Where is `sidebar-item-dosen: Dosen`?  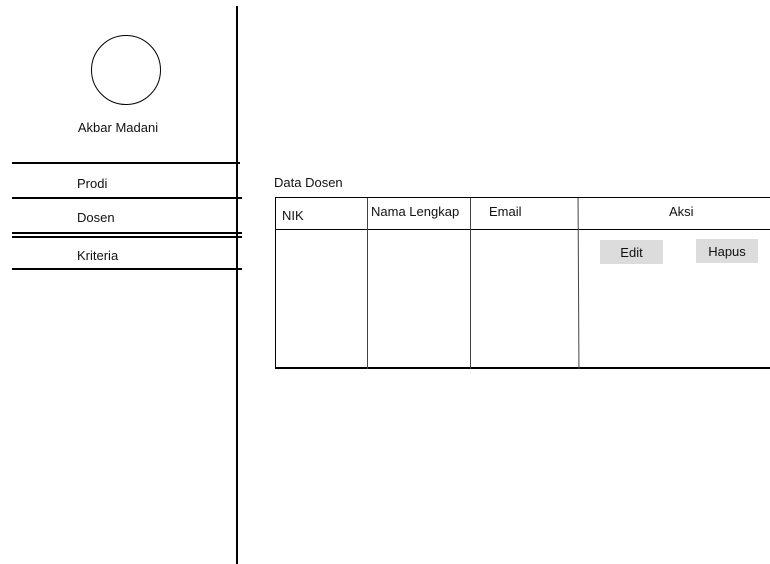
sidebar-item-dosen: Dosen is located at coordinates (96, 217).